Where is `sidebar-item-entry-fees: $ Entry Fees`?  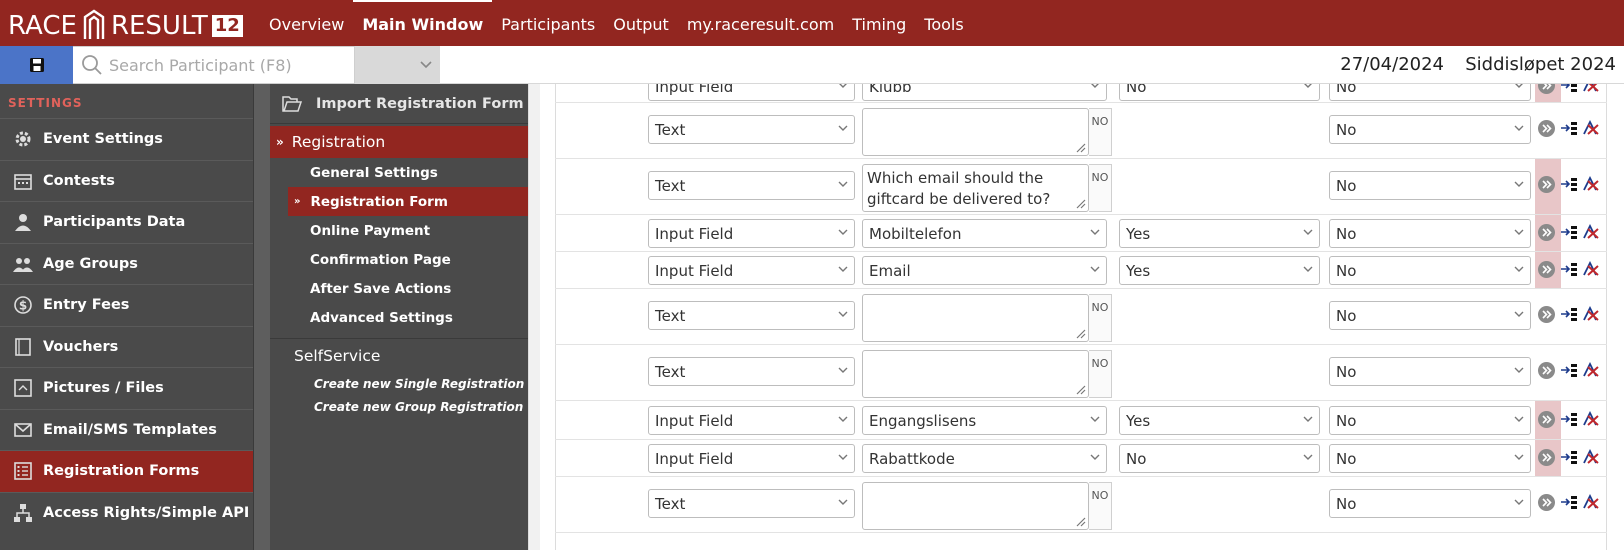
sidebar-item-entry-fees: $ Entry Fees is located at coordinates (126, 305).